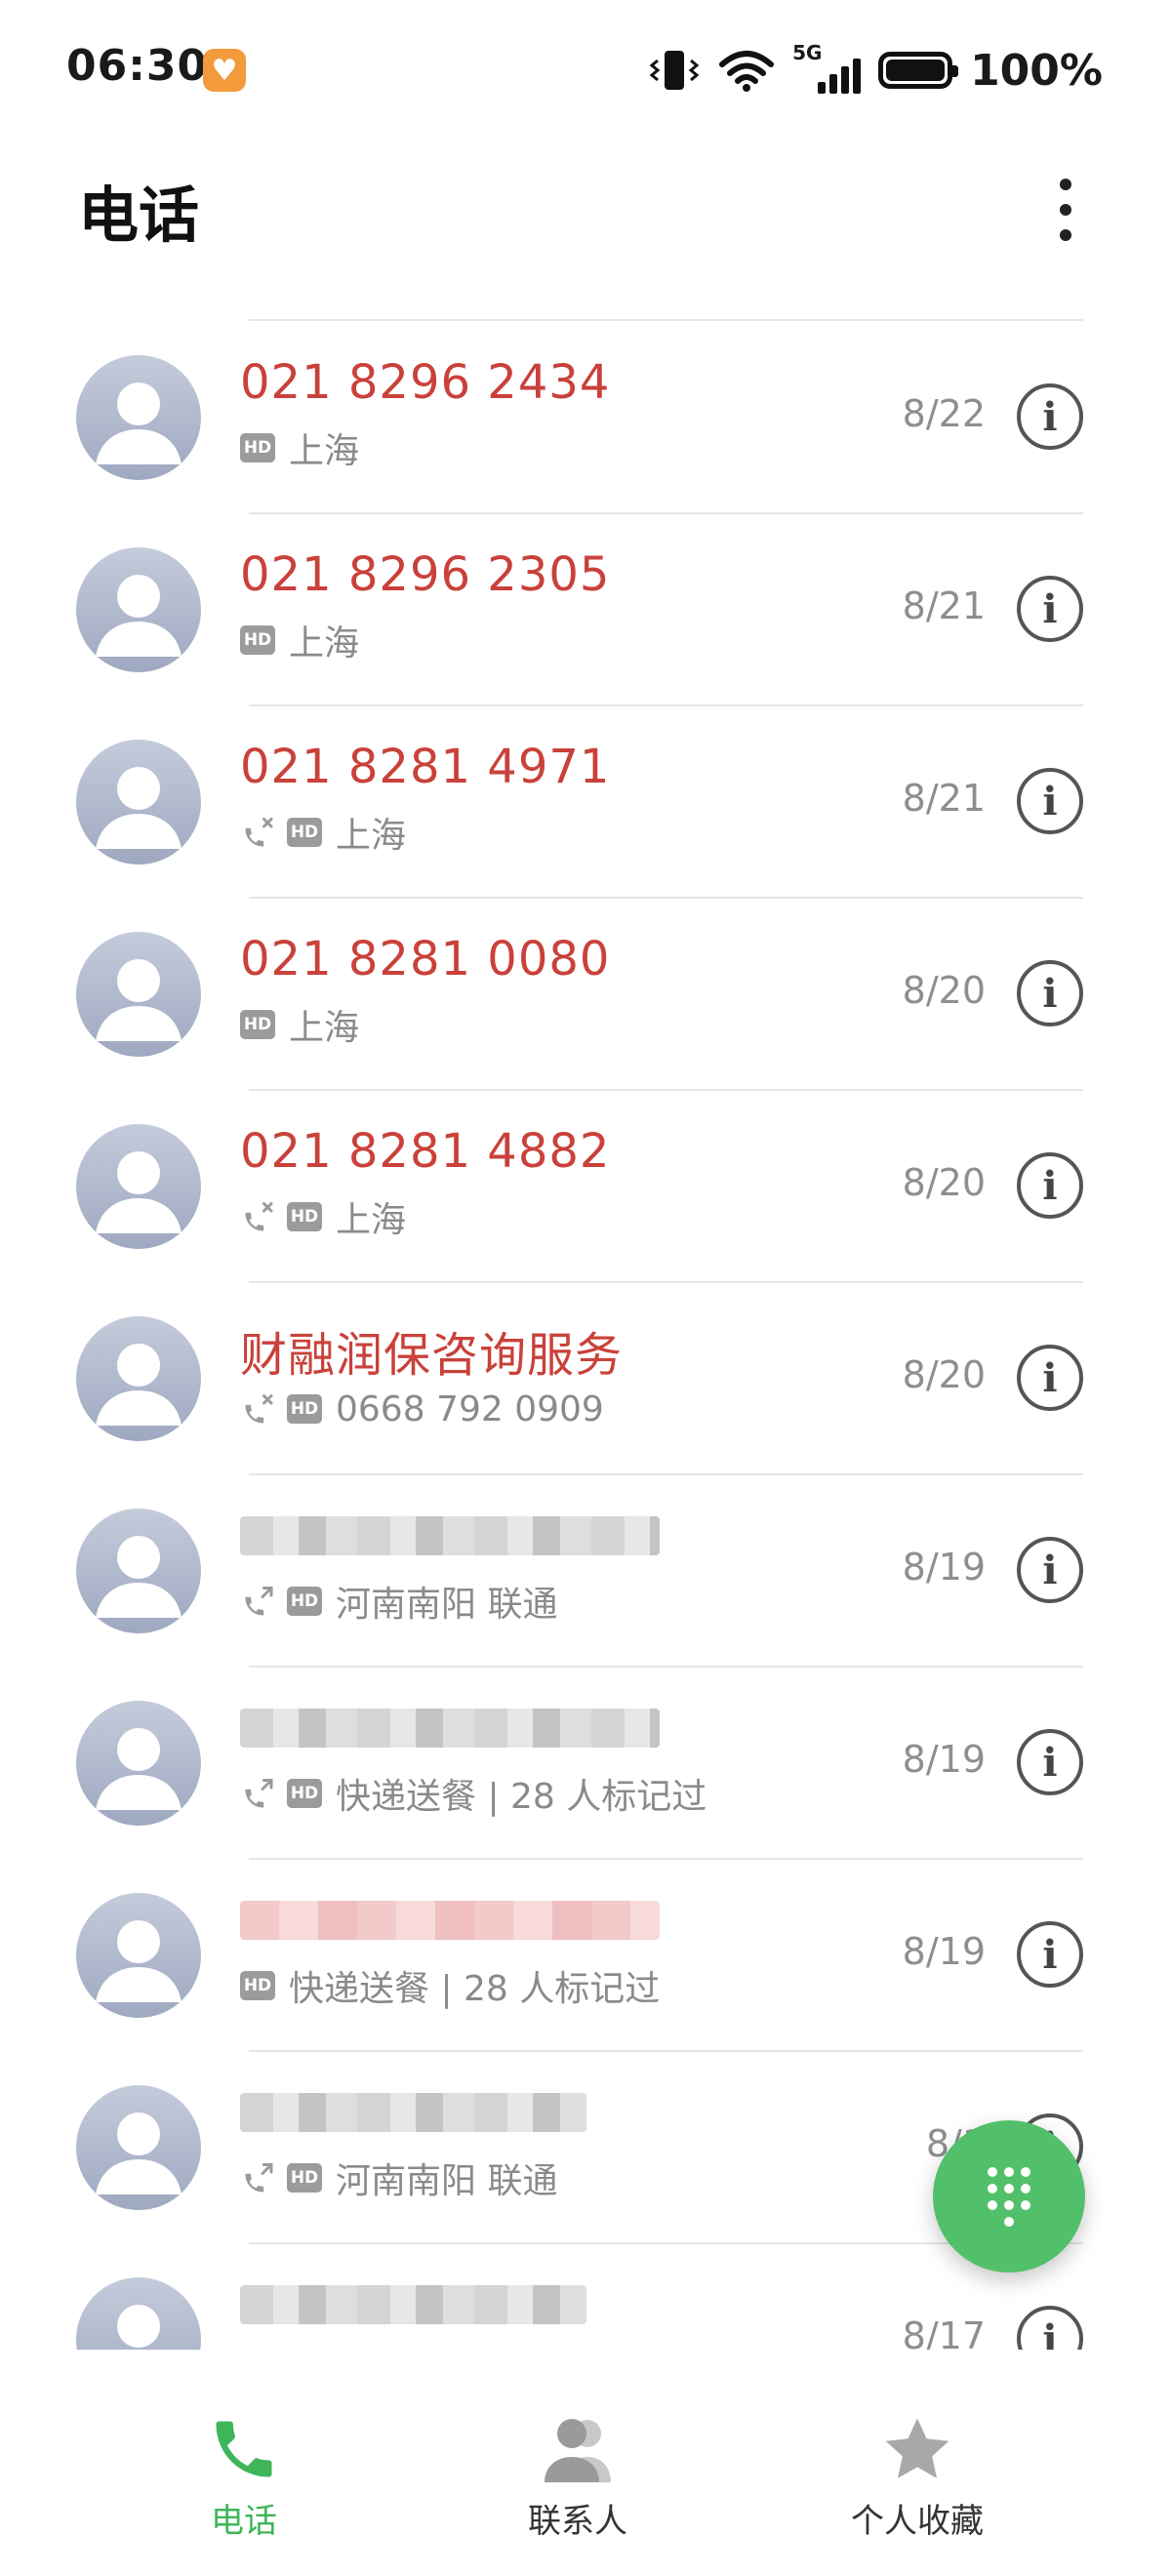 The width and height of the screenshot is (1171, 2576). I want to click on caller-name: 财融润保咨询服务, so click(432, 1355).